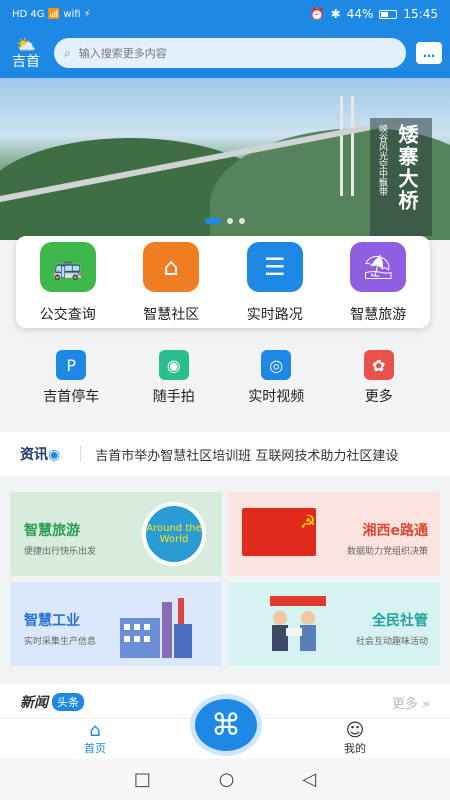  Describe the element at coordinates (247, 456) in the screenshot. I see `news-headline: 吉首市举办智慧社区培训班 互联网技术助力社区建设` at that location.